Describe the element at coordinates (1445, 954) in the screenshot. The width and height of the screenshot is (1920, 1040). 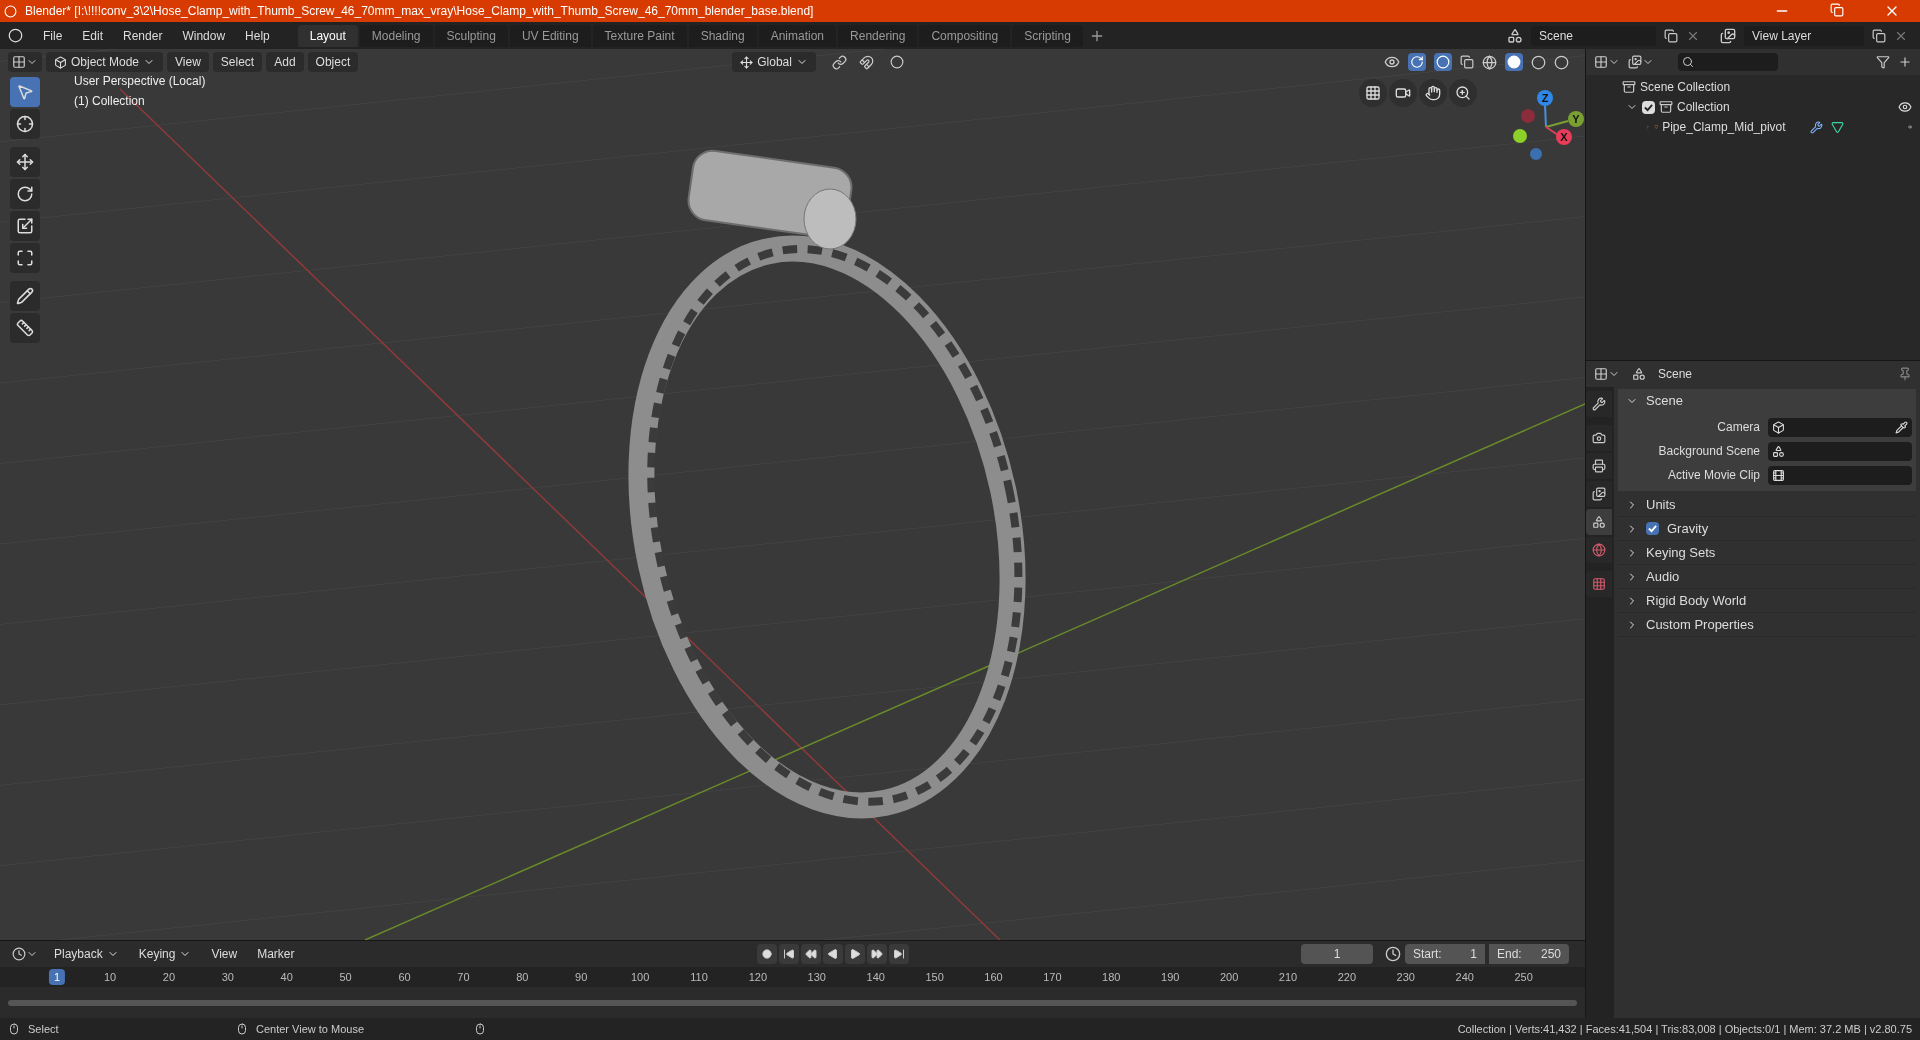
I see `start-frame-field: Start: 1` at that location.